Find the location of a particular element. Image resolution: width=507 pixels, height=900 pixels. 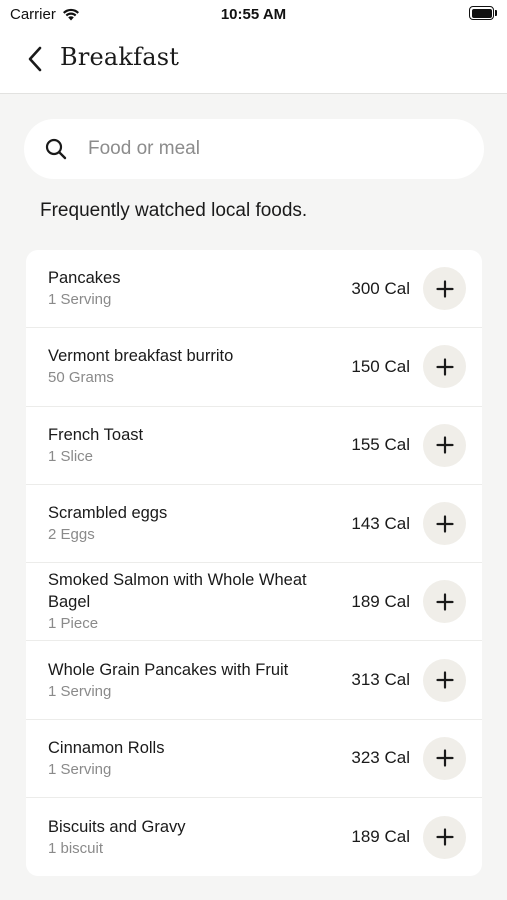

search-bar is located at coordinates (254, 149).